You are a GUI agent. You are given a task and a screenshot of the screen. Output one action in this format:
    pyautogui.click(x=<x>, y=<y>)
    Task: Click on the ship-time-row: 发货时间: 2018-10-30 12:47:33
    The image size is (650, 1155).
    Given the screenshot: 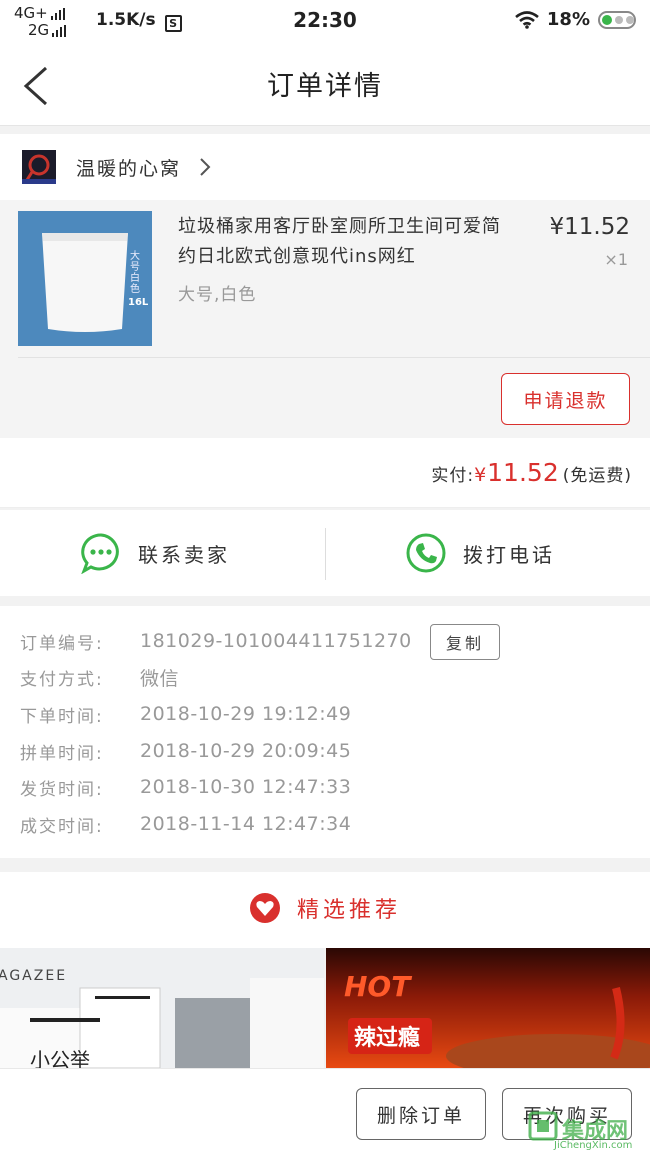 What is the action you would take?
    pyautogui.click(x=185, y=787)
    